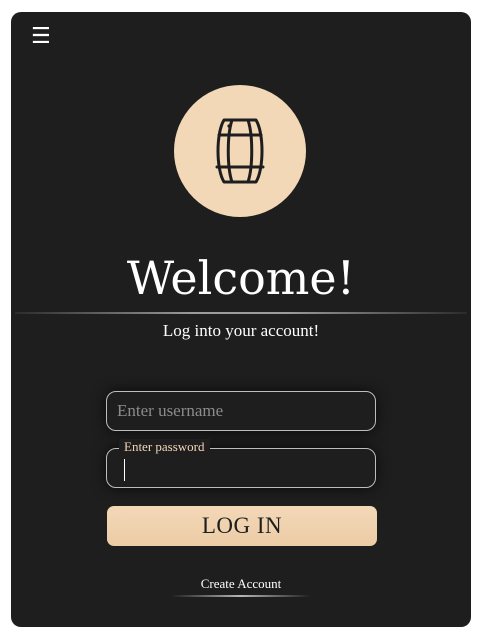 This screenshot has height=640, width=480. I want to click on welcome-title: Welcome!, so click(241, 278).